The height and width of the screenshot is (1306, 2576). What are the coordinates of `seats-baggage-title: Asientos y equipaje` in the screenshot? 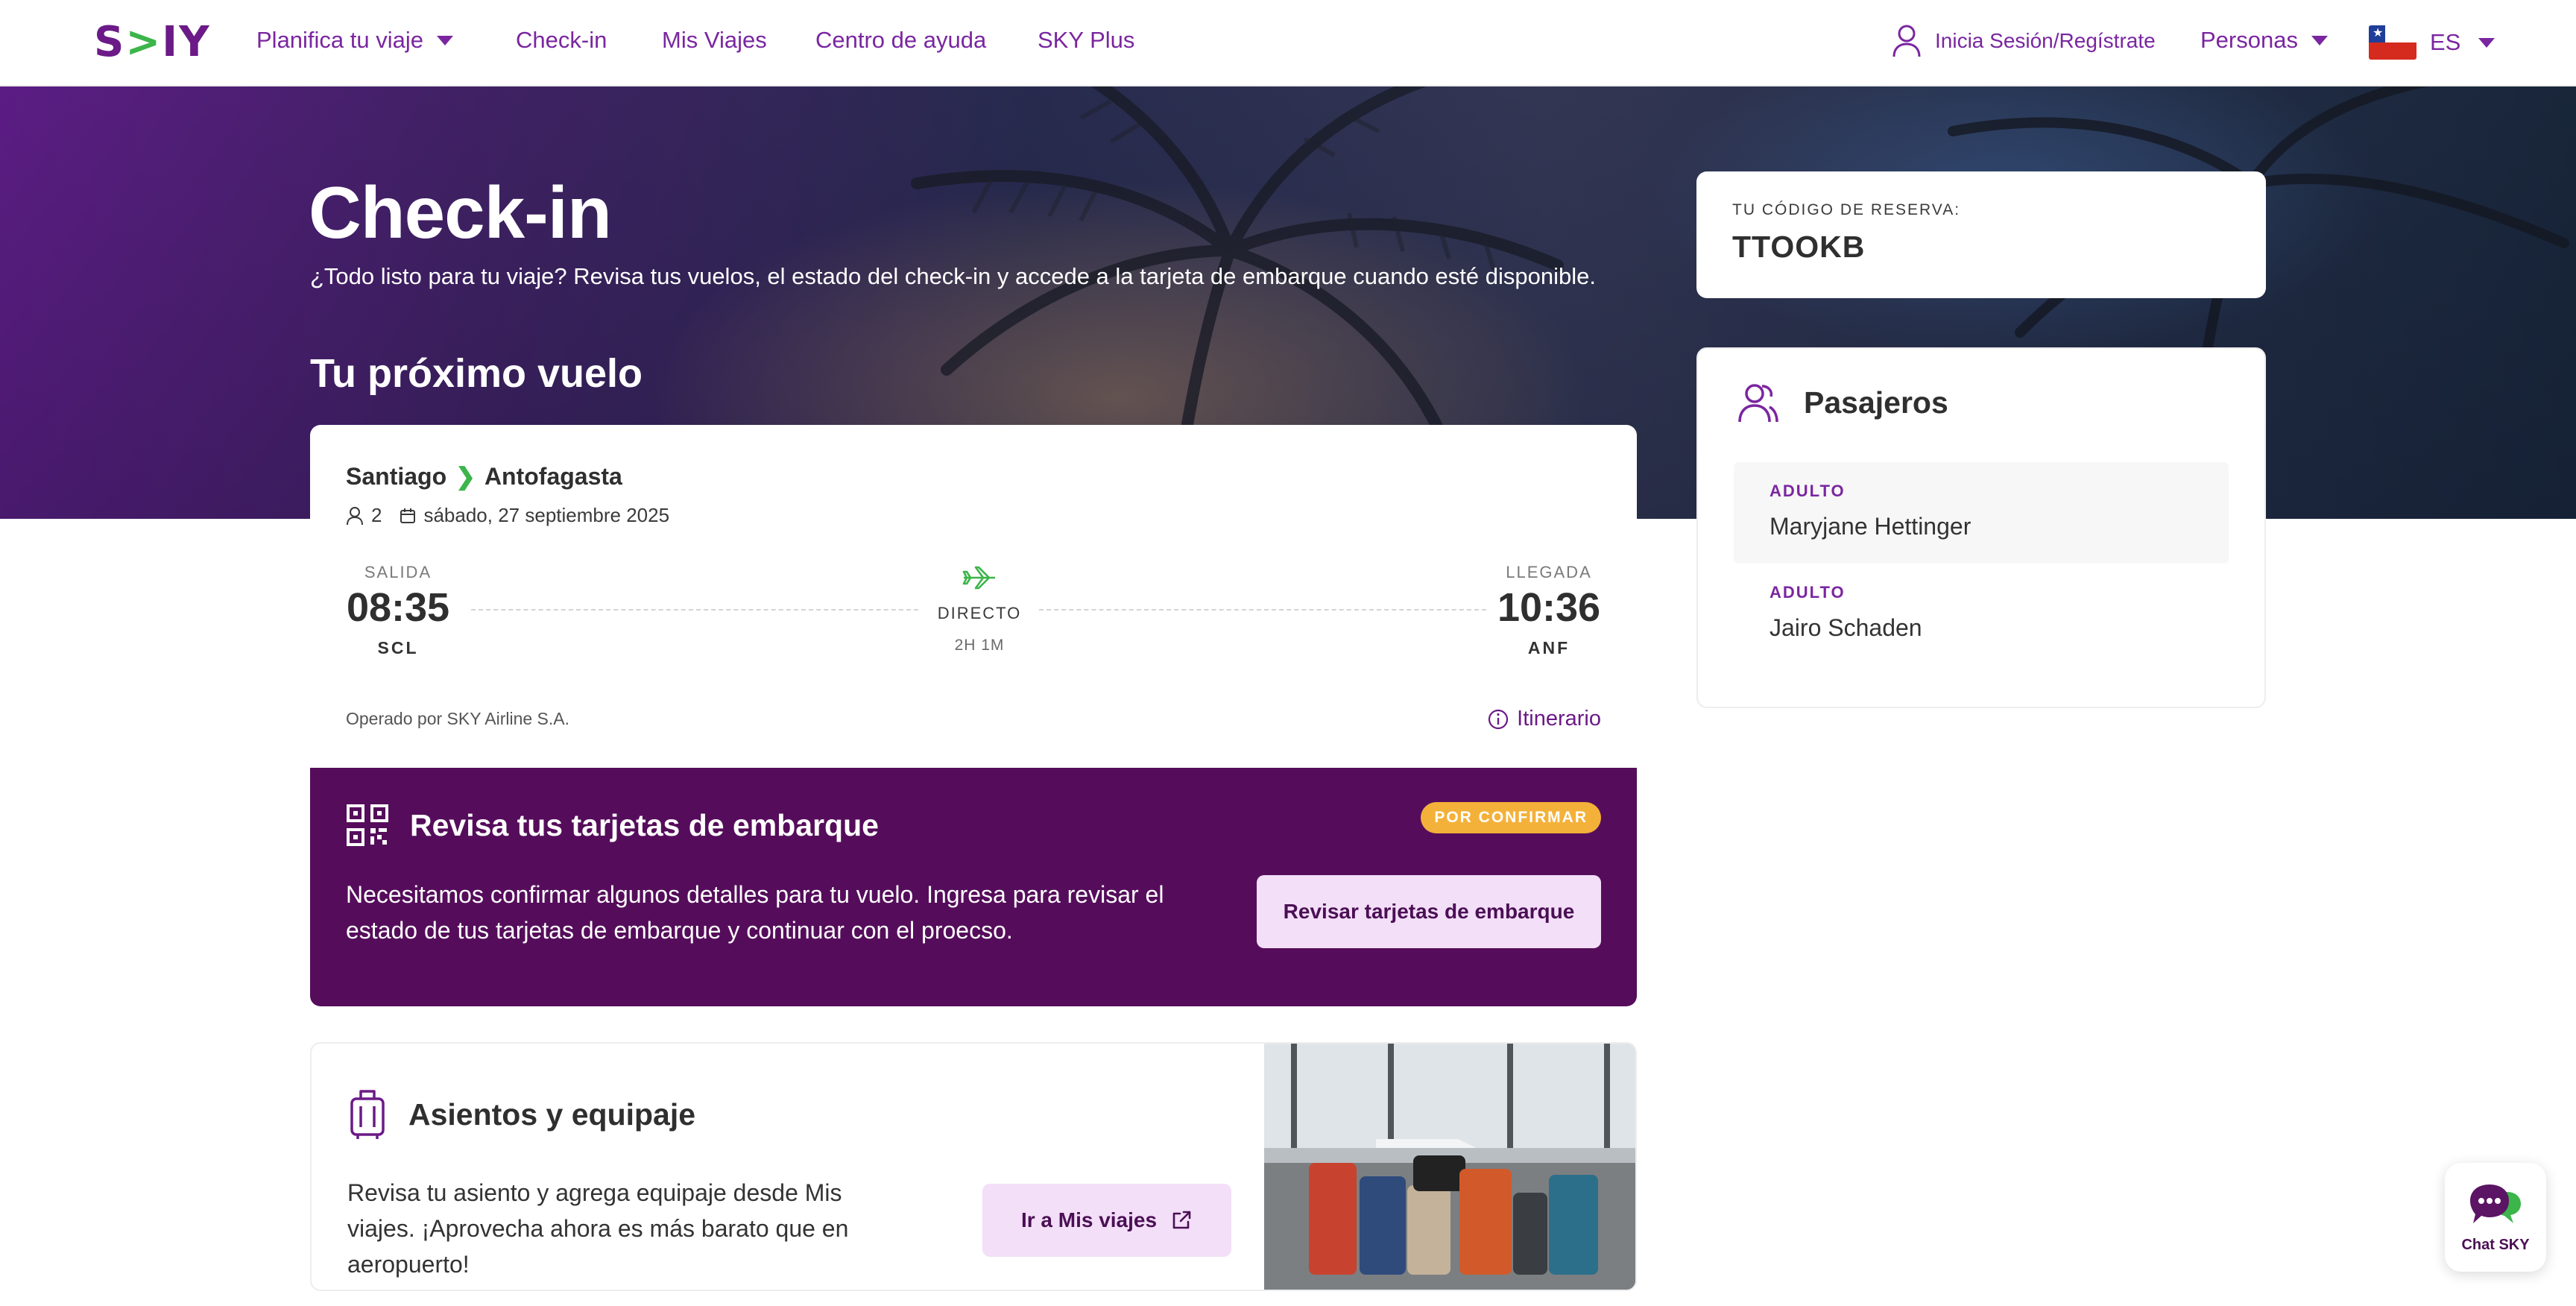 It's located at (552, 1114).